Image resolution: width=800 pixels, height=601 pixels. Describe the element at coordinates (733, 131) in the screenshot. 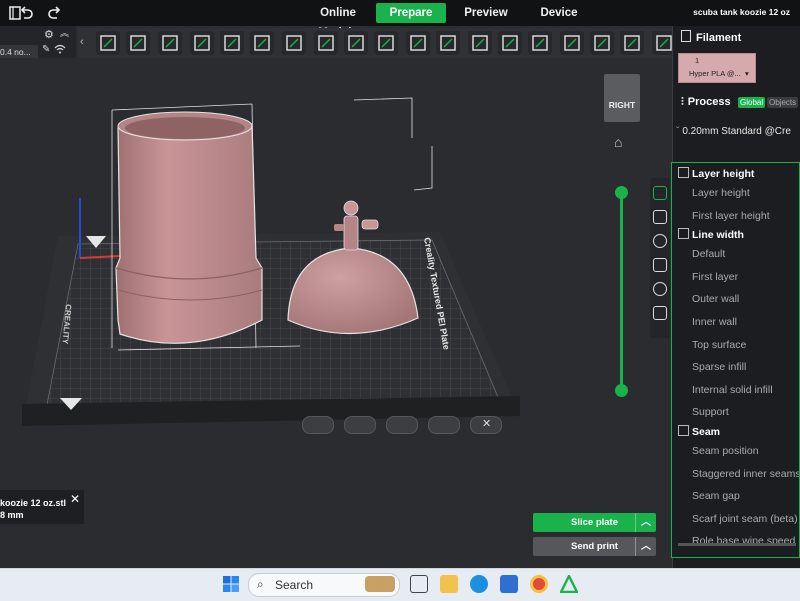

I see `process-profile-select: ˇ 0.20mm Standard @Cre` at that location.